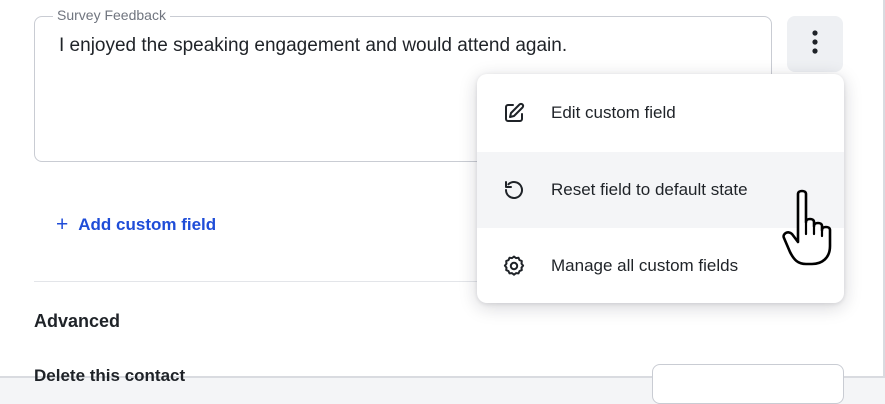  I want to click on add-custom-field-label: Add custom field, so click(147, 224).